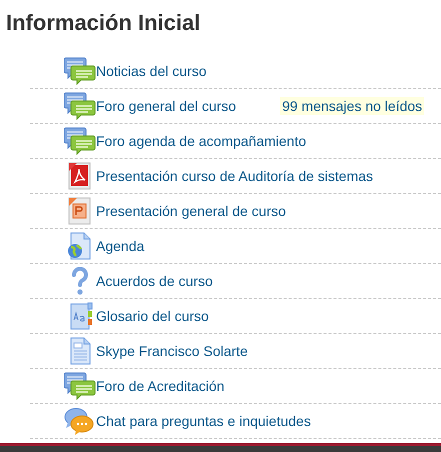 The width and height of the screenshot is (441, 452). Describe the element at coordinates (154, 281) in the screenshot. I see `activity-link: Acuerdos de curso` at that location.